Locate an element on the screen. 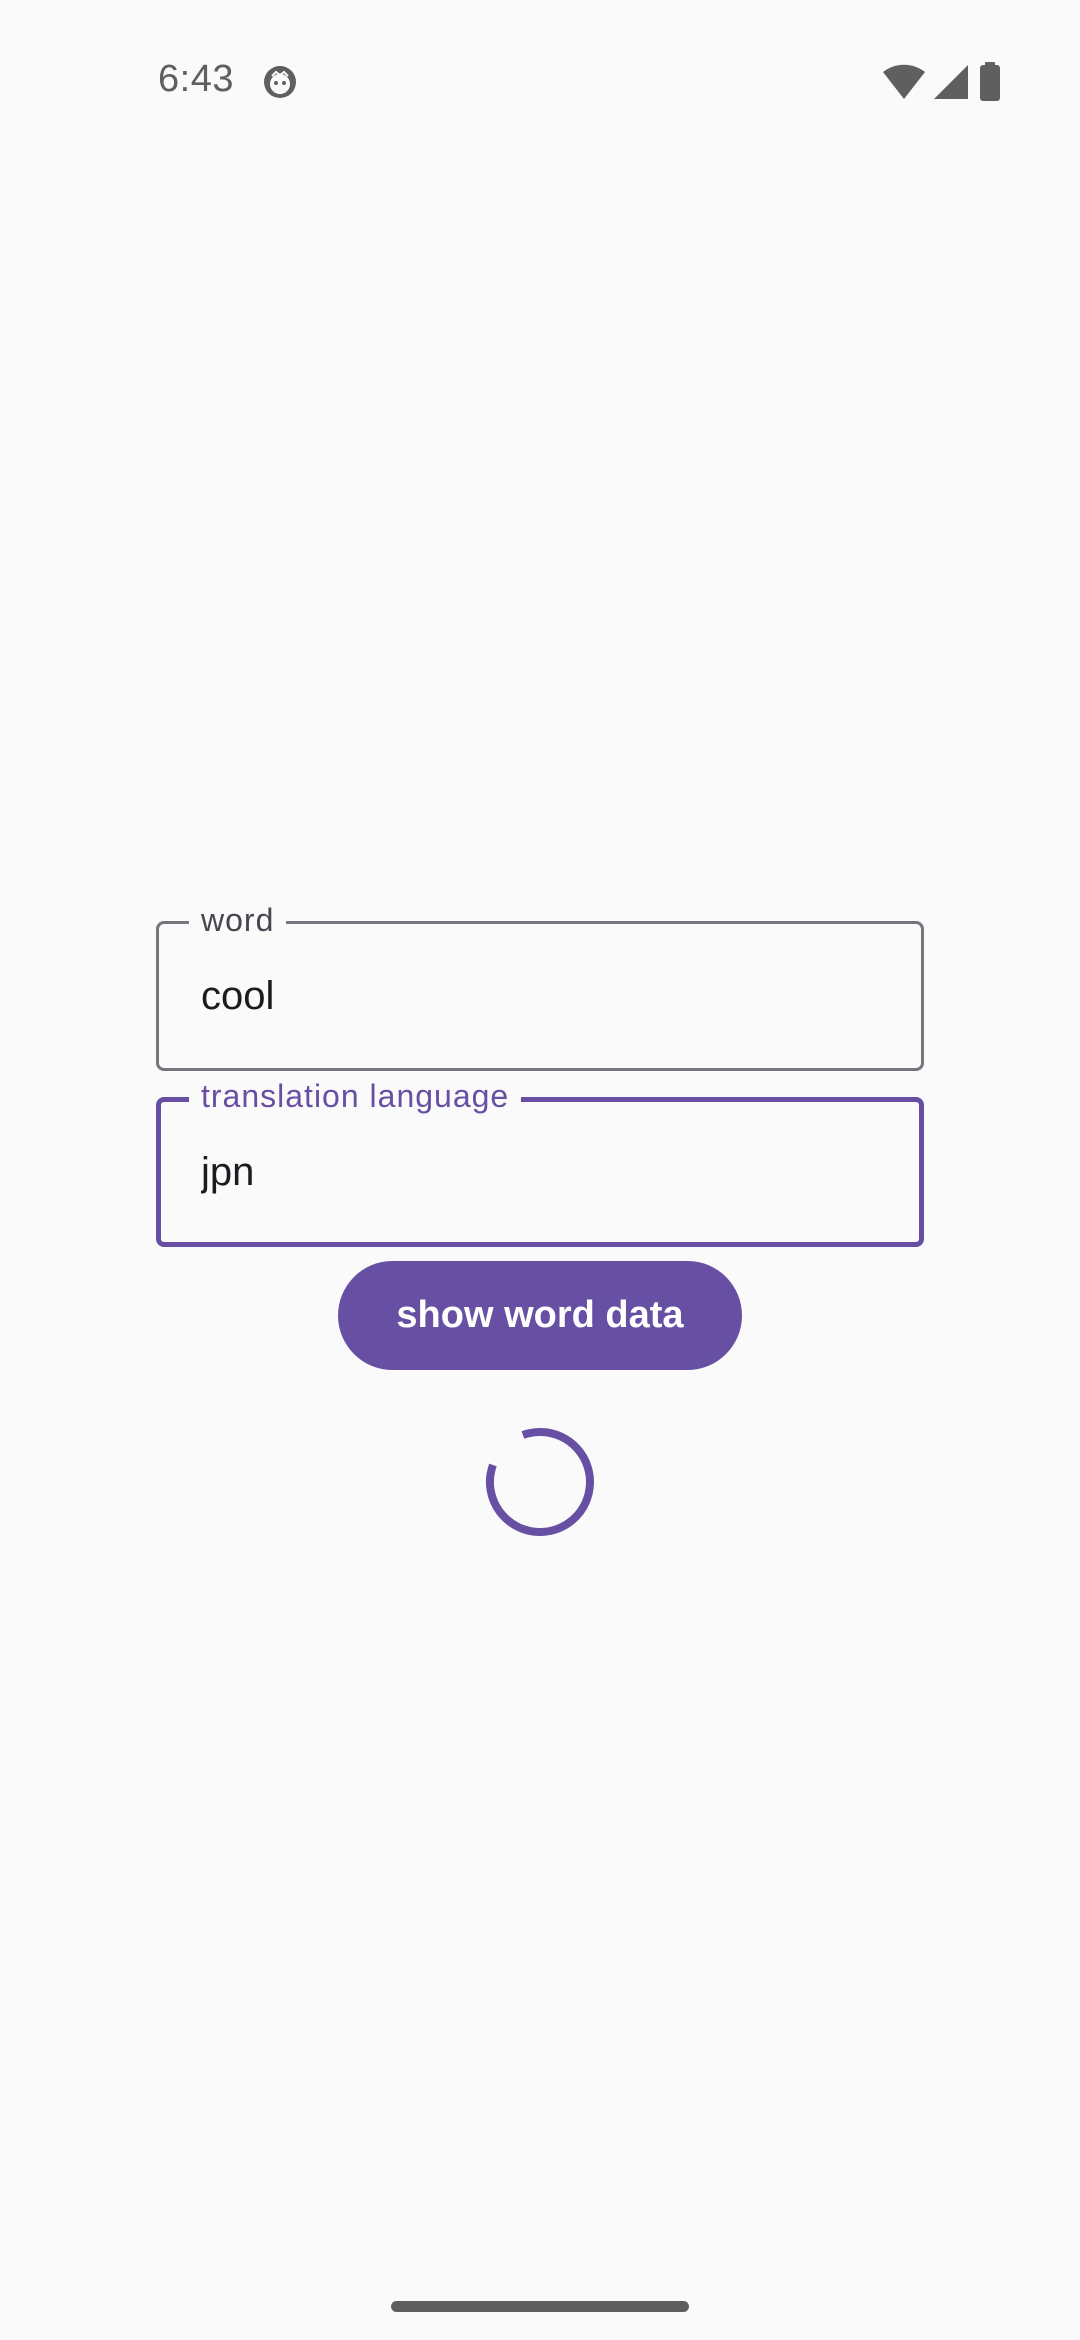 The image size is (1080, 2340). loading-spinner is located at coordinates (540, 1482).